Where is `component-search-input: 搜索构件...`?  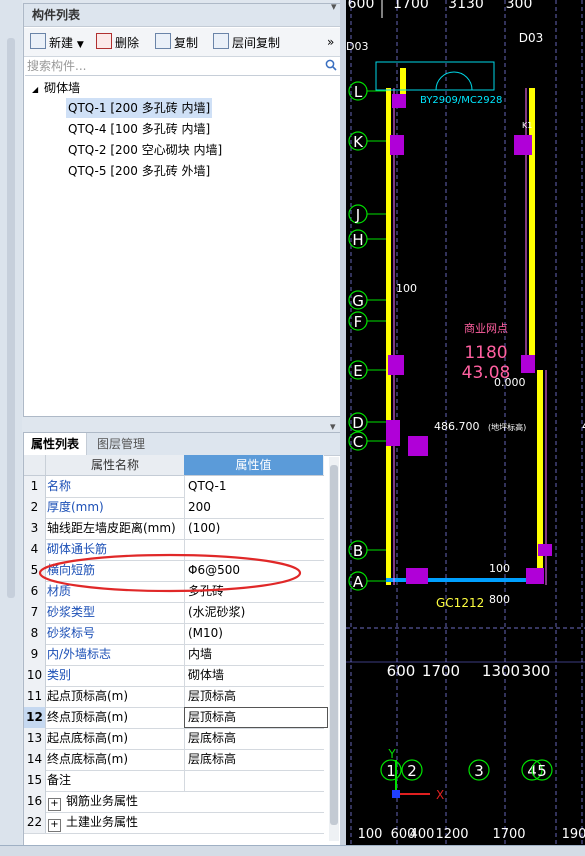 component-search-input: 搜索构件... is located at coordinates (182, 66).